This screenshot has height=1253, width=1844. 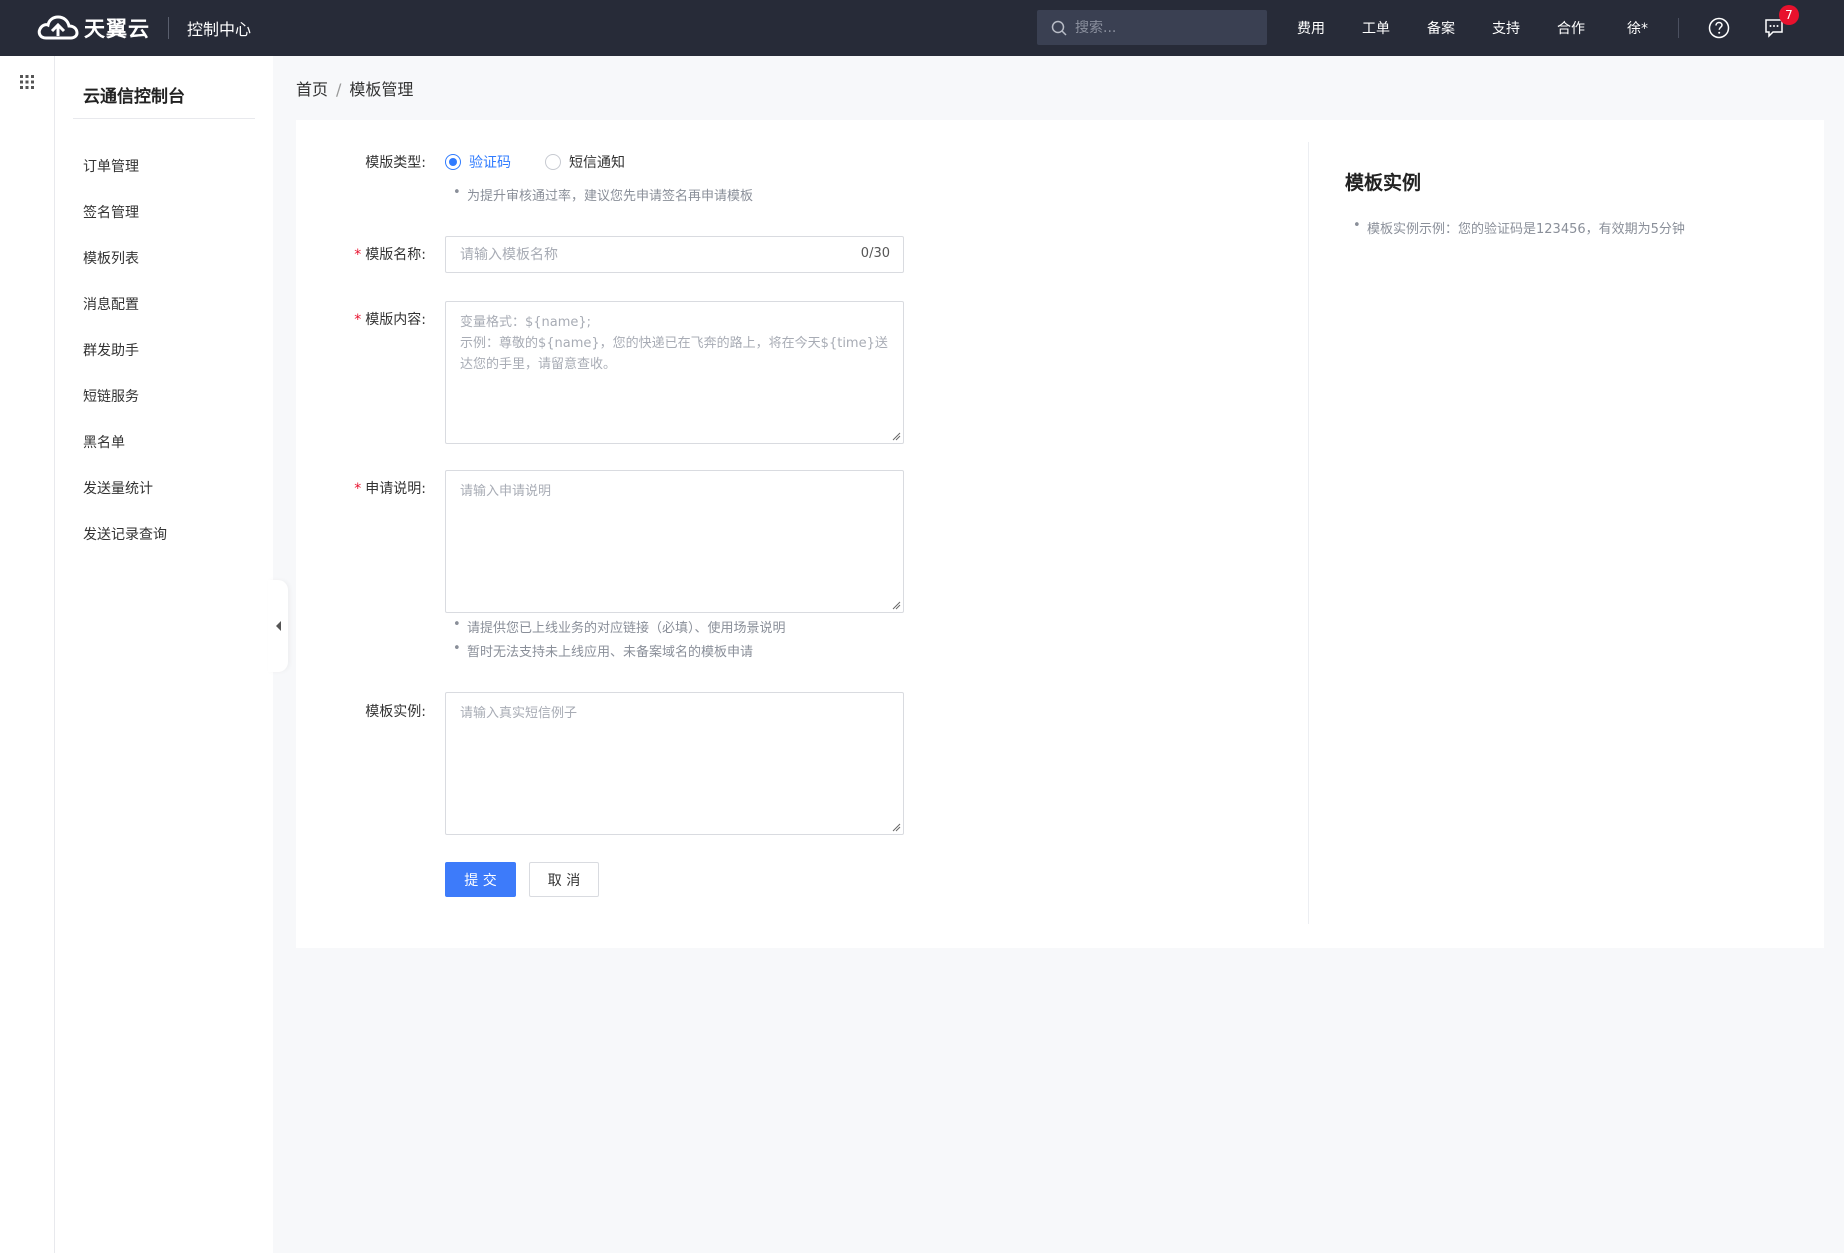 What do you see at coordinates (1789, 15) in the screenshot?
I see `message-badge: 7` at bounding box center [1789, 15].